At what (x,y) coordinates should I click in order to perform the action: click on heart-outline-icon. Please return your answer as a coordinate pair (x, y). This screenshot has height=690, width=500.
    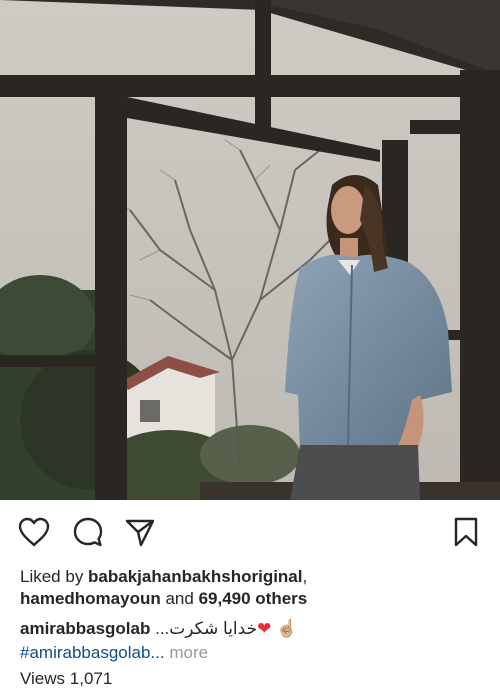
    Looking at the image, I should click on (34, 532).